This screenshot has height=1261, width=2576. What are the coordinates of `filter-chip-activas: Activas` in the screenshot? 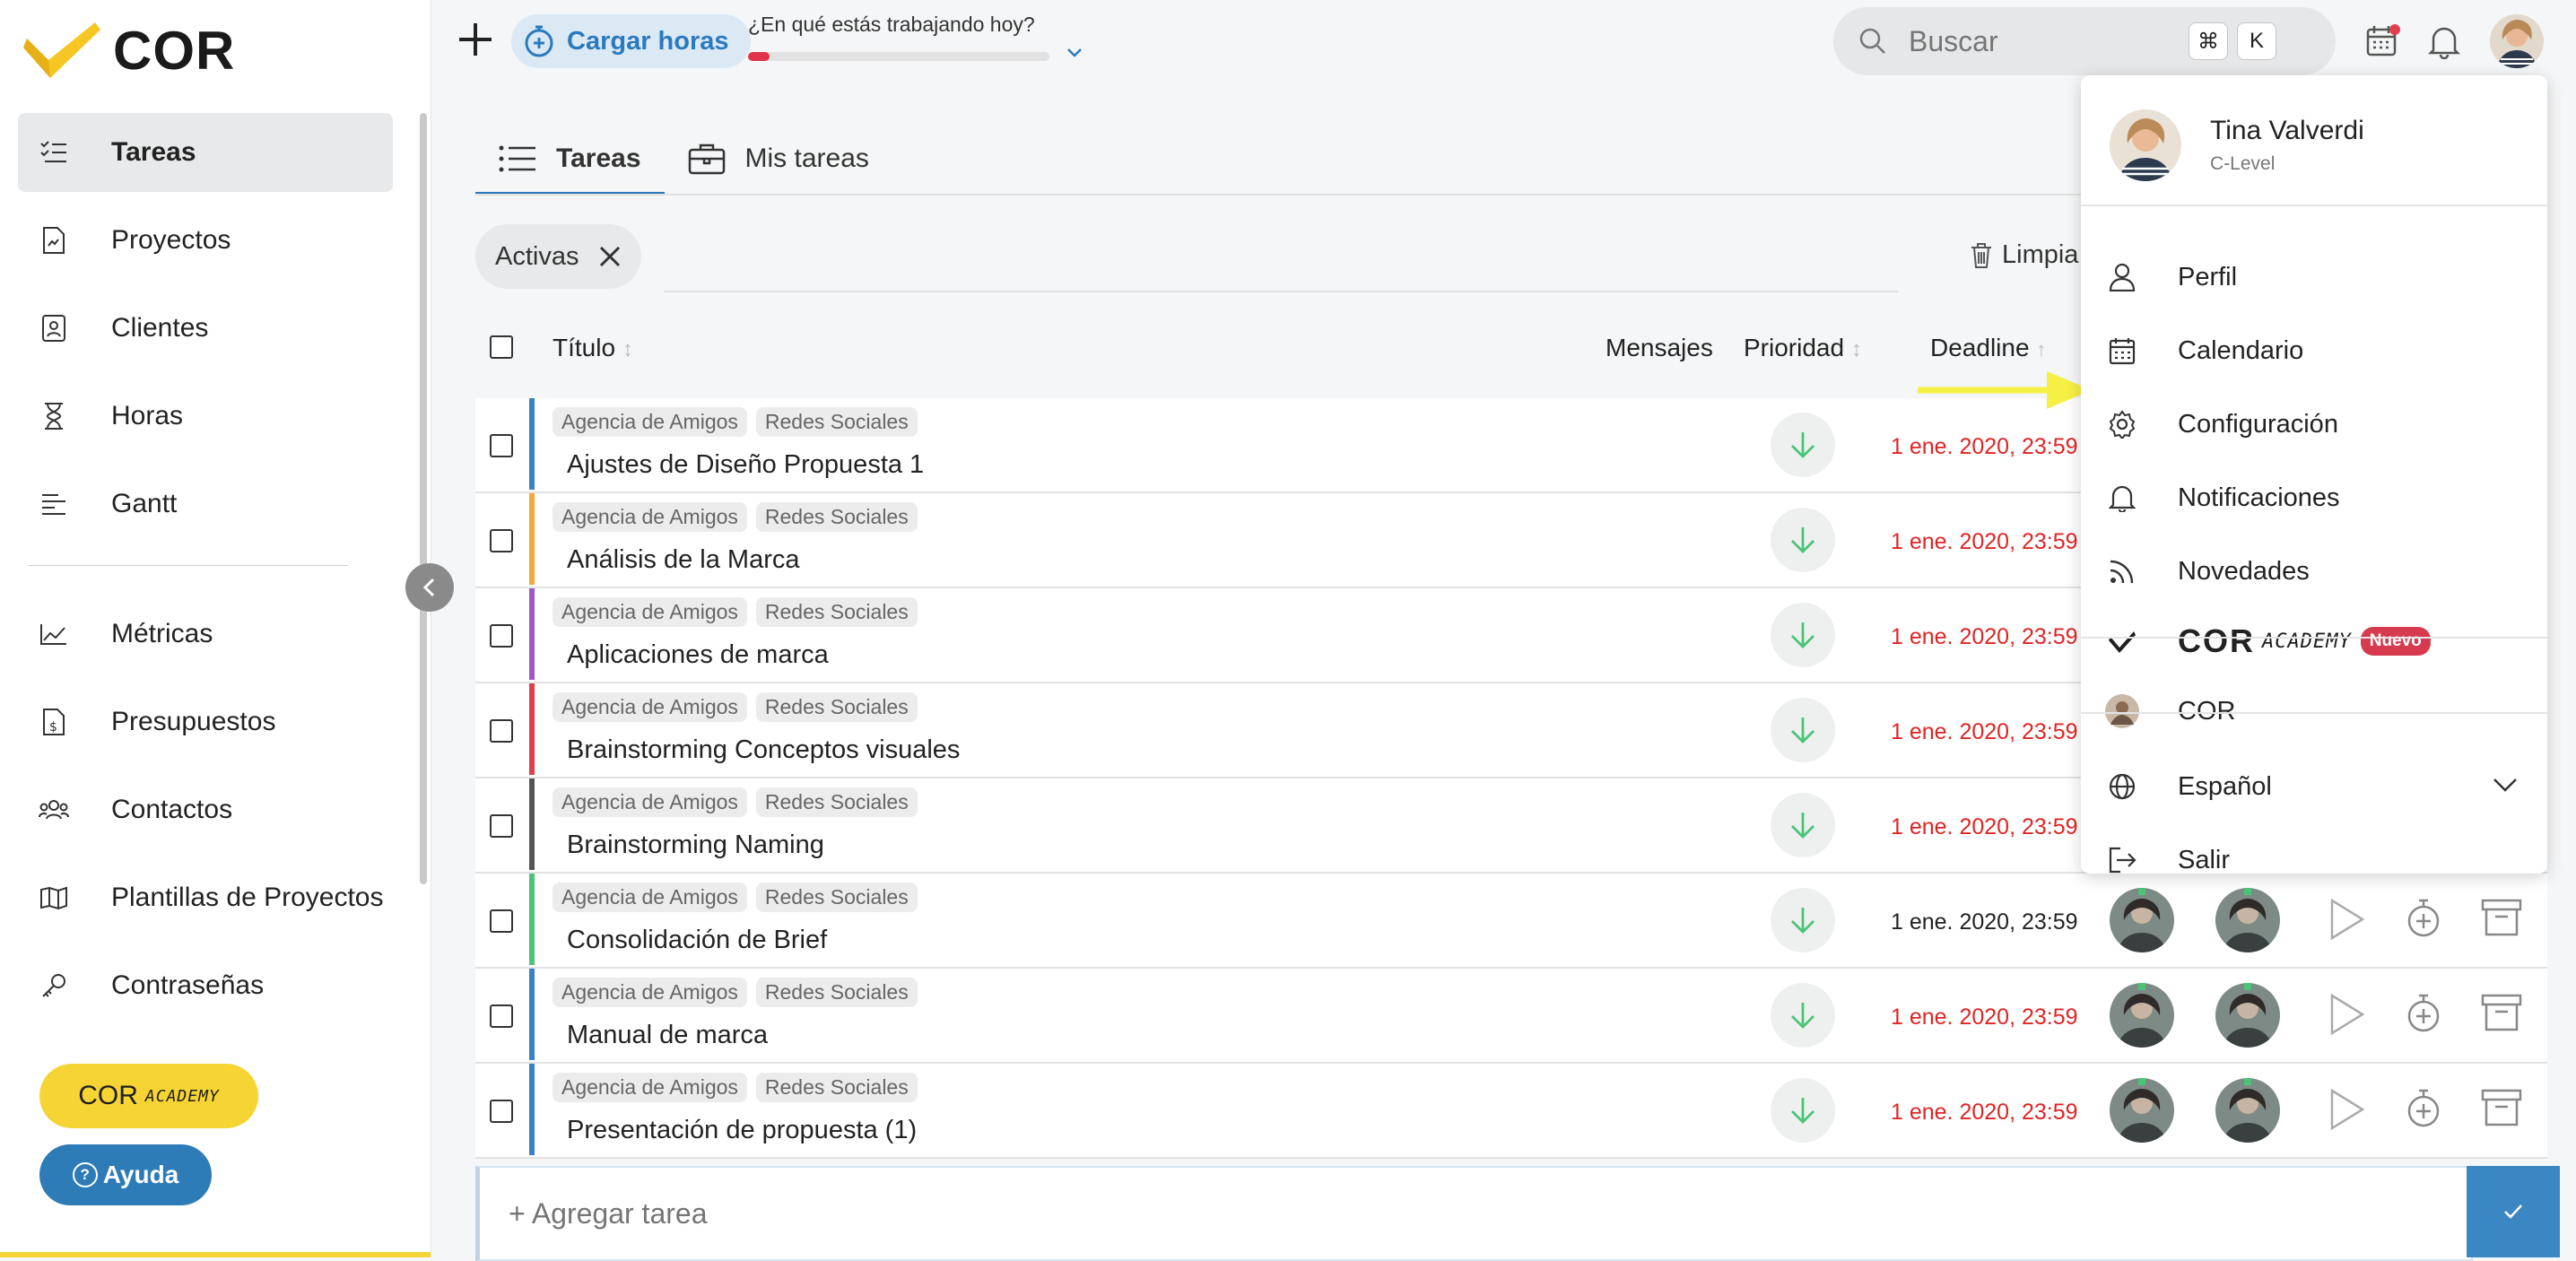 It's located at (558, 256).